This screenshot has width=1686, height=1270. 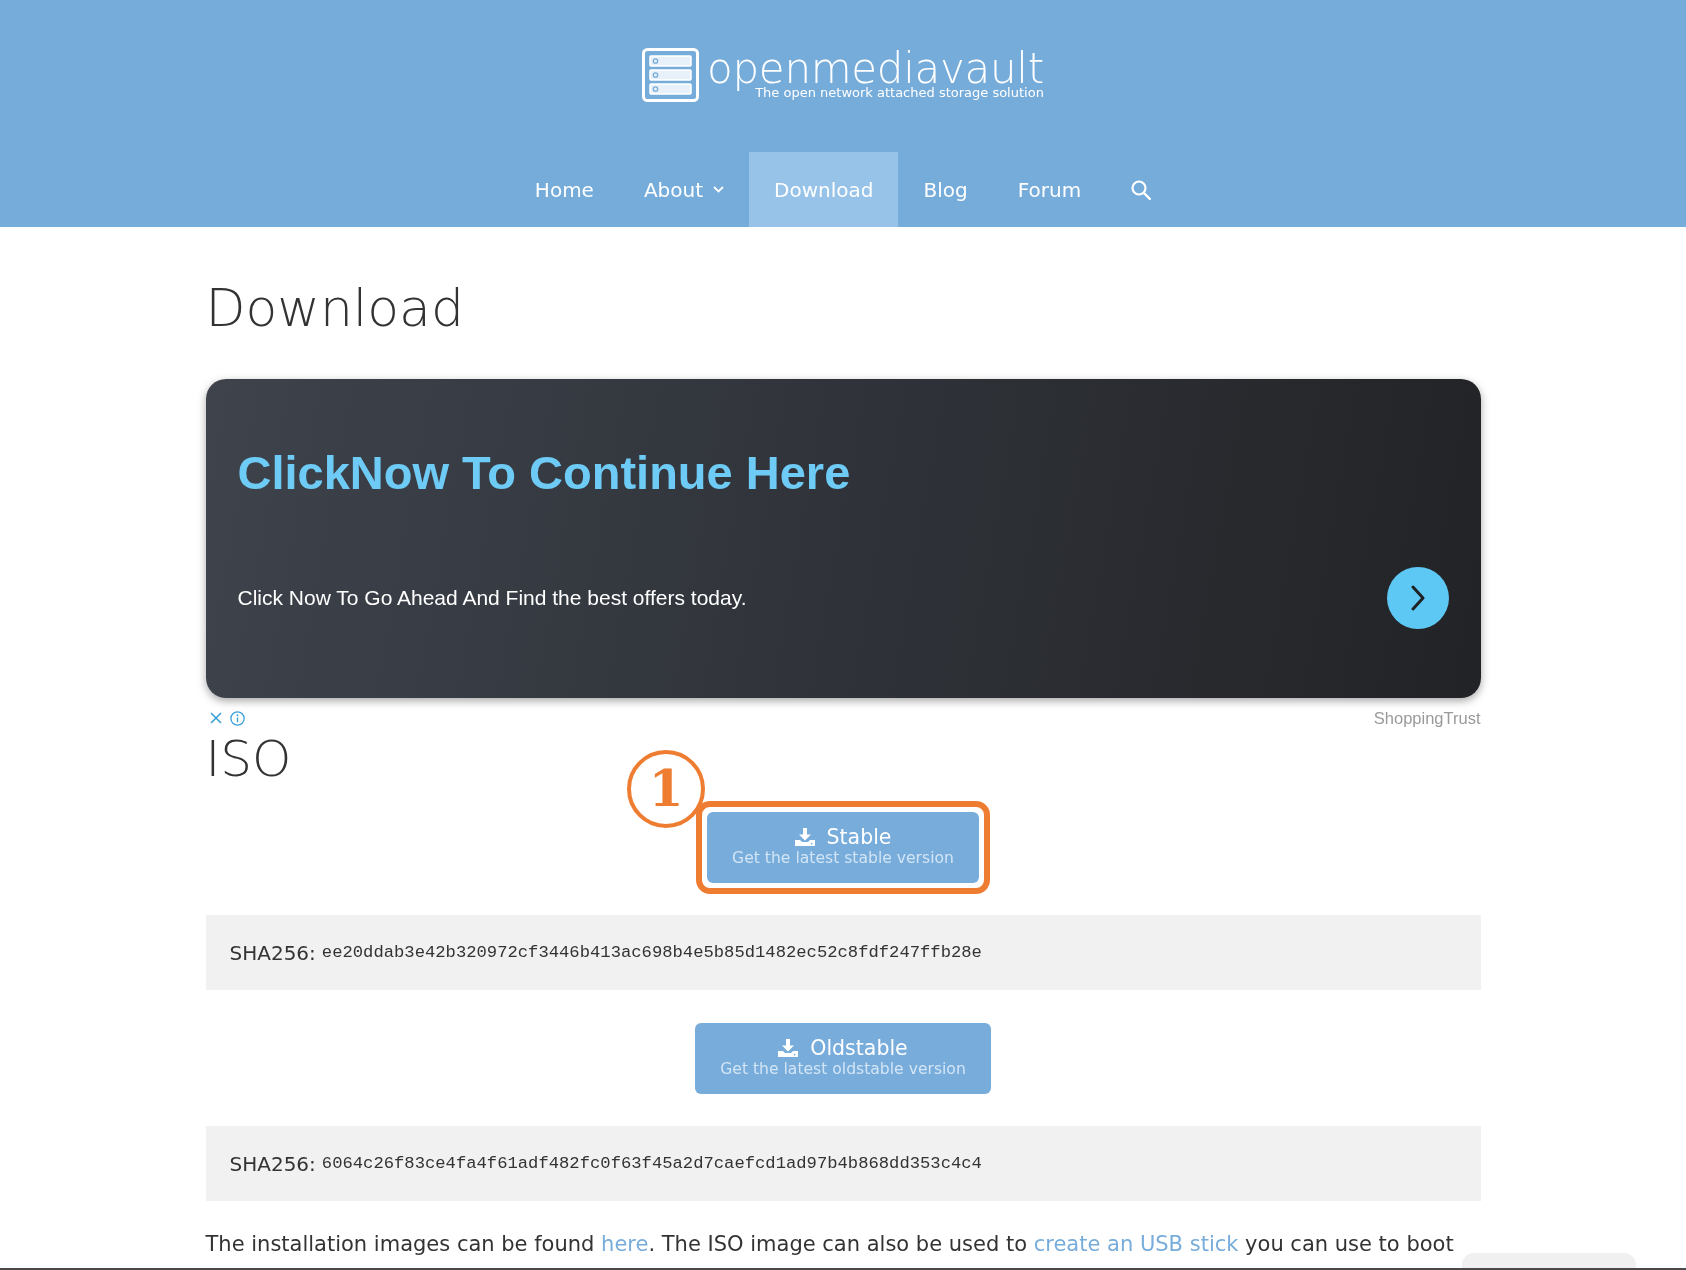 What do you see at coordinates (334, 308) in the screenshot?
I see `page-title: Download` at bounding box center [334, 308].